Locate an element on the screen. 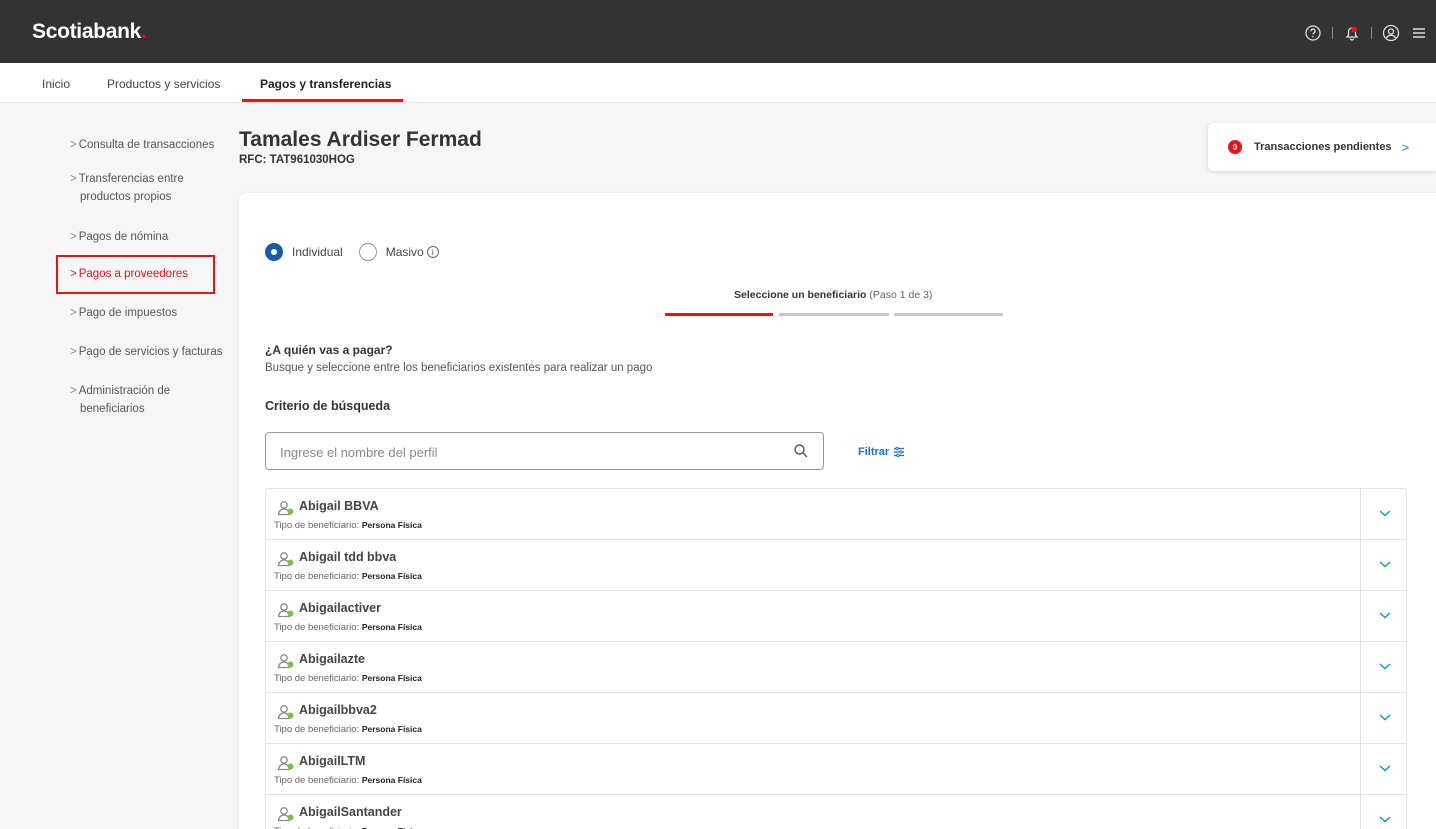 The image size is (1436, 829). pending-label: Transacciones pendientes is located at coordinates (1323, 147).